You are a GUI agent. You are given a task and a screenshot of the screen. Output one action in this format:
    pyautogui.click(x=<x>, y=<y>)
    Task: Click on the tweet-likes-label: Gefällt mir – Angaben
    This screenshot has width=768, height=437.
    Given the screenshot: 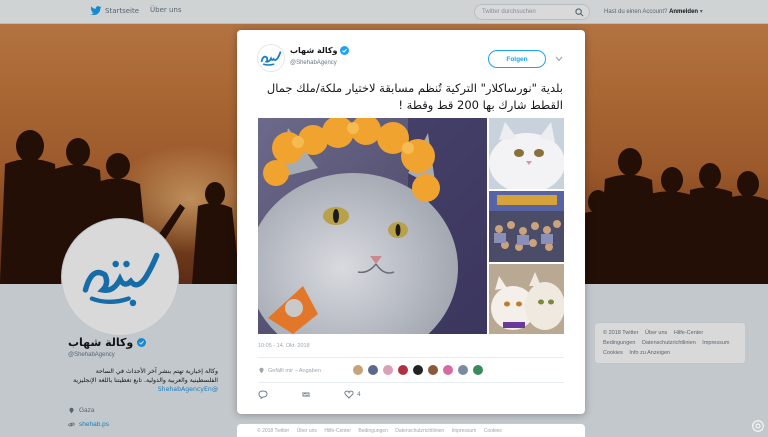 What is the action you would take?
    pyautogui.click(x=289, y=370)
    